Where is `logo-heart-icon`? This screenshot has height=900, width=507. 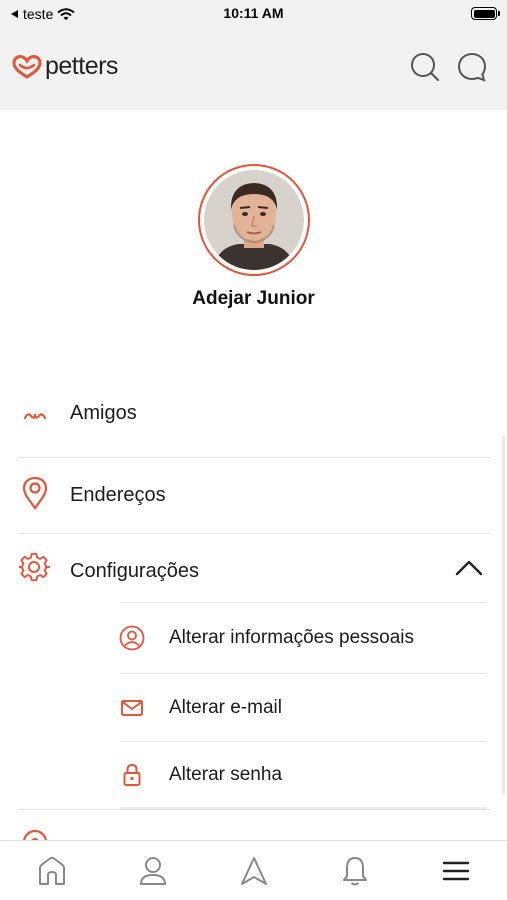 logo-heart-icon is located at coordinates (27, 66).